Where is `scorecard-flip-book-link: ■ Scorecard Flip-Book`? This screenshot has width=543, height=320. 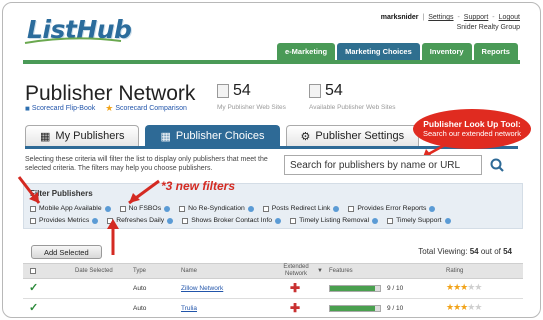 scorecard-flip-book-link: ■ Scorecard Flip-Book is located at coordinates (60, 108).